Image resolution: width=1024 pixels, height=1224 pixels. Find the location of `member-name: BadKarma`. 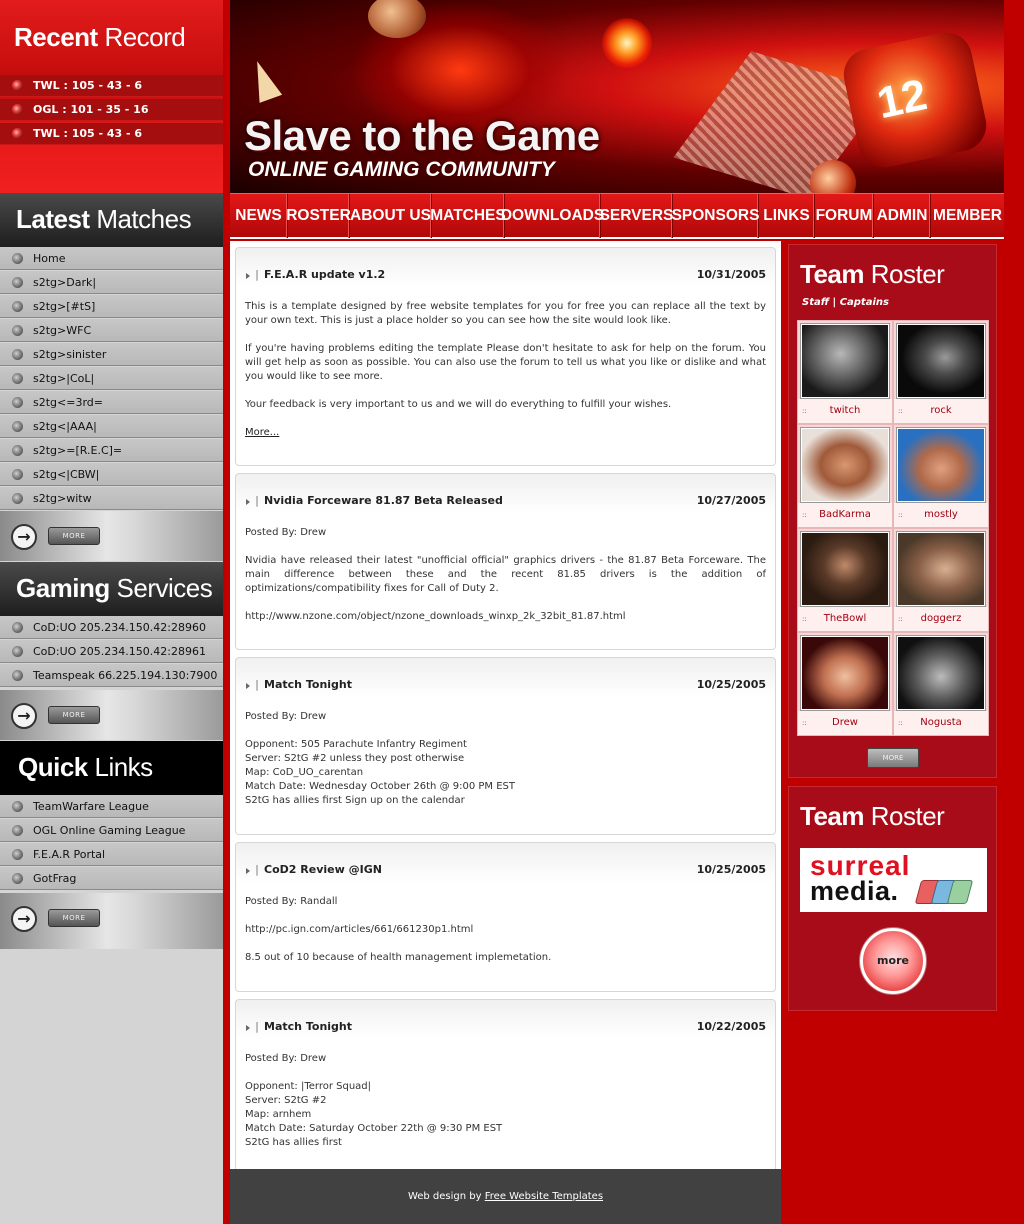

member-name: BadKarma is located at coordinates (845, 515).